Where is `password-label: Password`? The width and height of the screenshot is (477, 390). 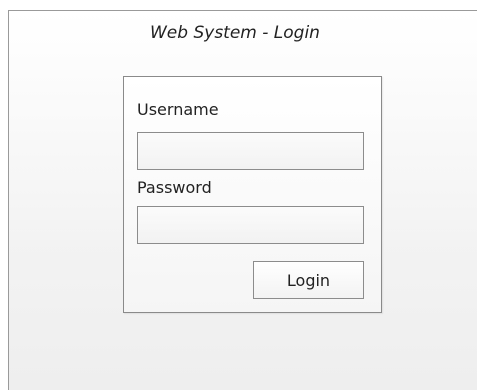 password-label: Password is located at coordinates (174, 187).